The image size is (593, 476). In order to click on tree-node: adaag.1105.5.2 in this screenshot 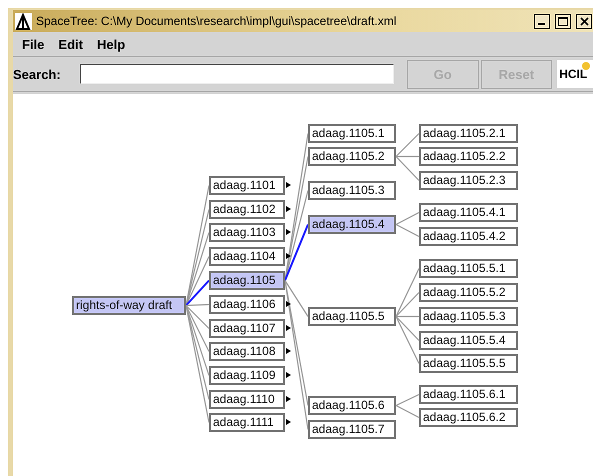, I will do `click(472, 292)`.